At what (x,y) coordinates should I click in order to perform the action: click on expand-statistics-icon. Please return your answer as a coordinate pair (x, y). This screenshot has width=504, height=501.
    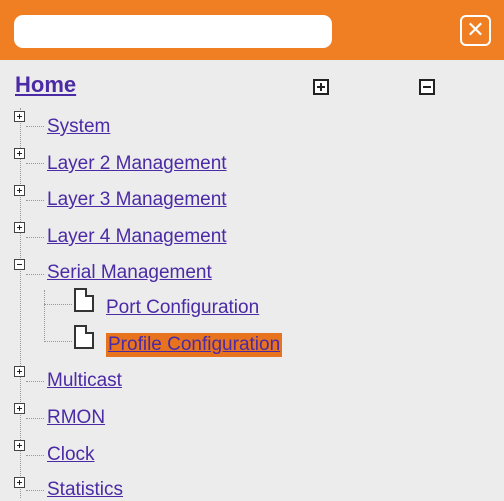
    Looking at the image, I should click on (19, 482).